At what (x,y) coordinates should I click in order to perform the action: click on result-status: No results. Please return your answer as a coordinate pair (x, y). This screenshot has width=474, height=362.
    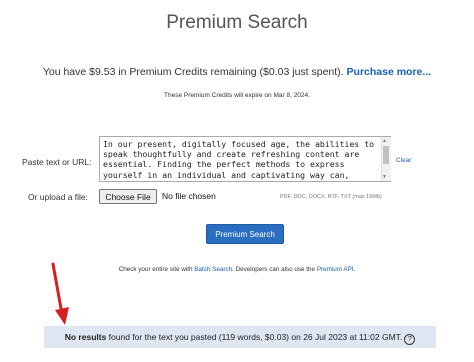
    Looking at the image, I should click on (85, 337).